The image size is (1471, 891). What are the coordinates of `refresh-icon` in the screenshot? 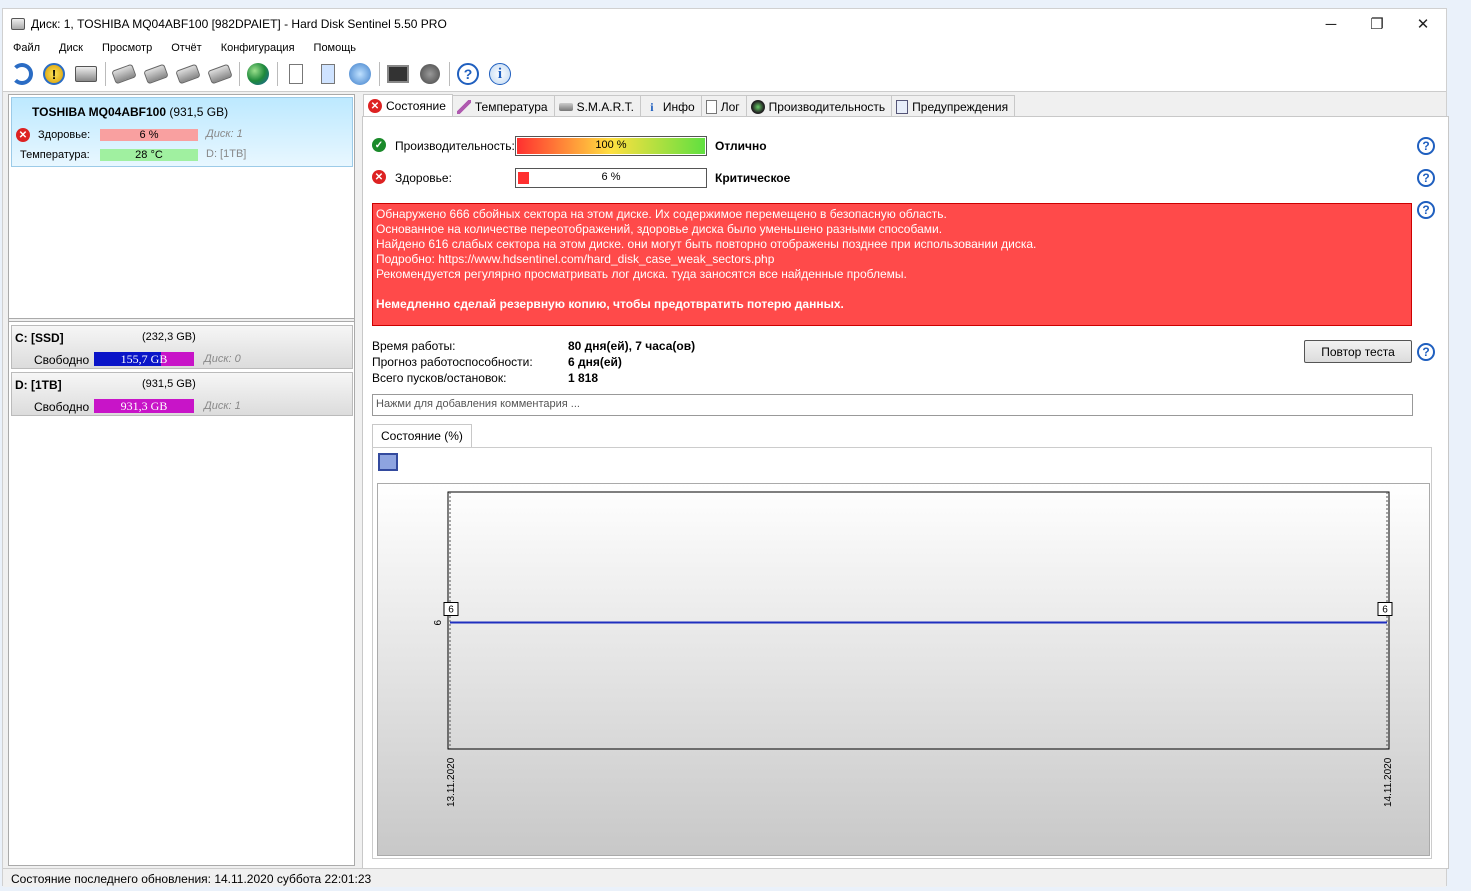 It's located at (22, 74).